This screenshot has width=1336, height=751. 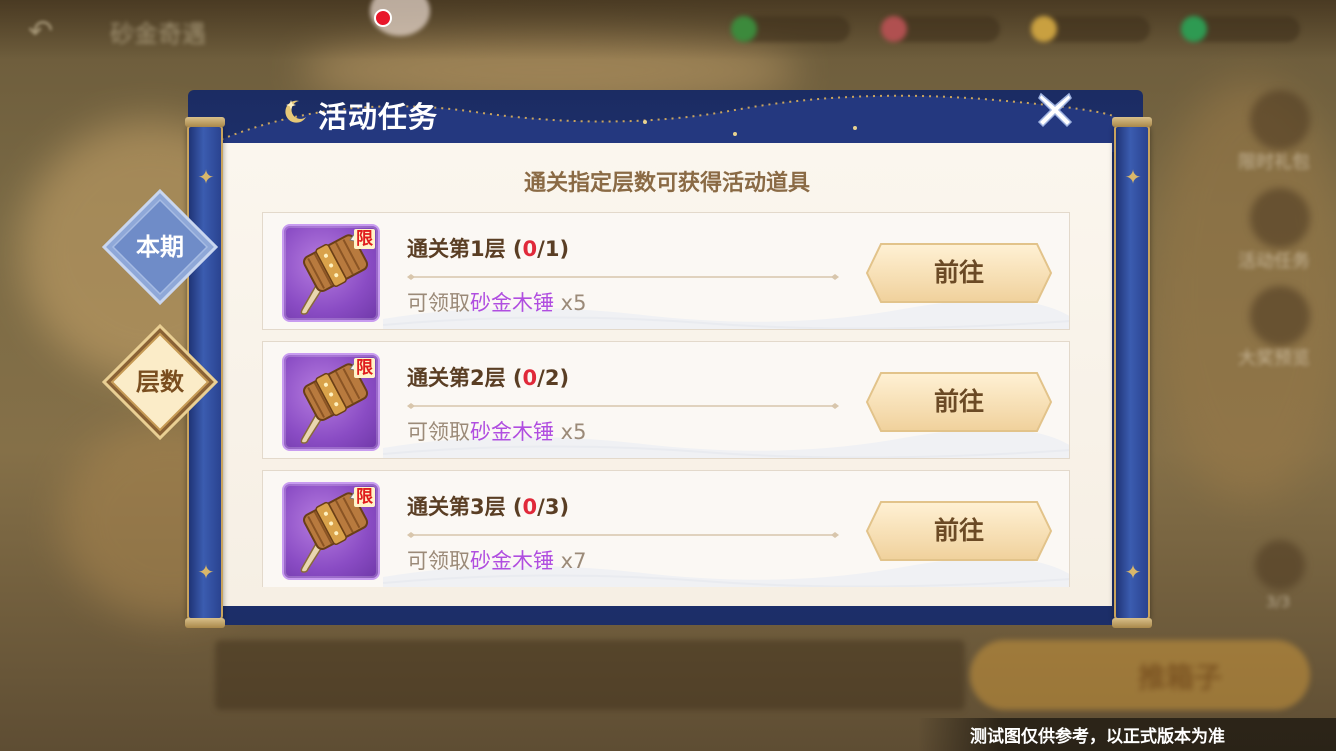 I want to click on task-row: 限 通关第1层 (0/1) 可领取砂金木锤 x5 前往, so click(x=666, y=271).